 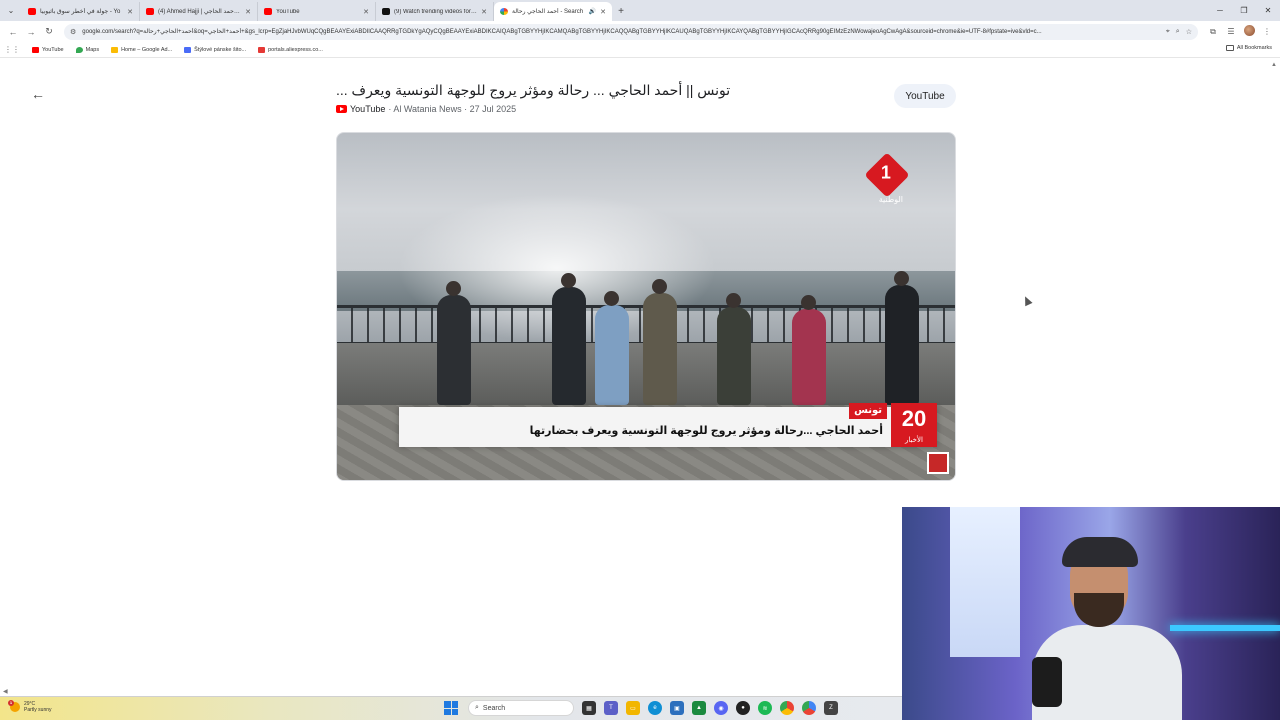 I want to click on tab-manager-icon: ☰, so click(x=1231, y=31).